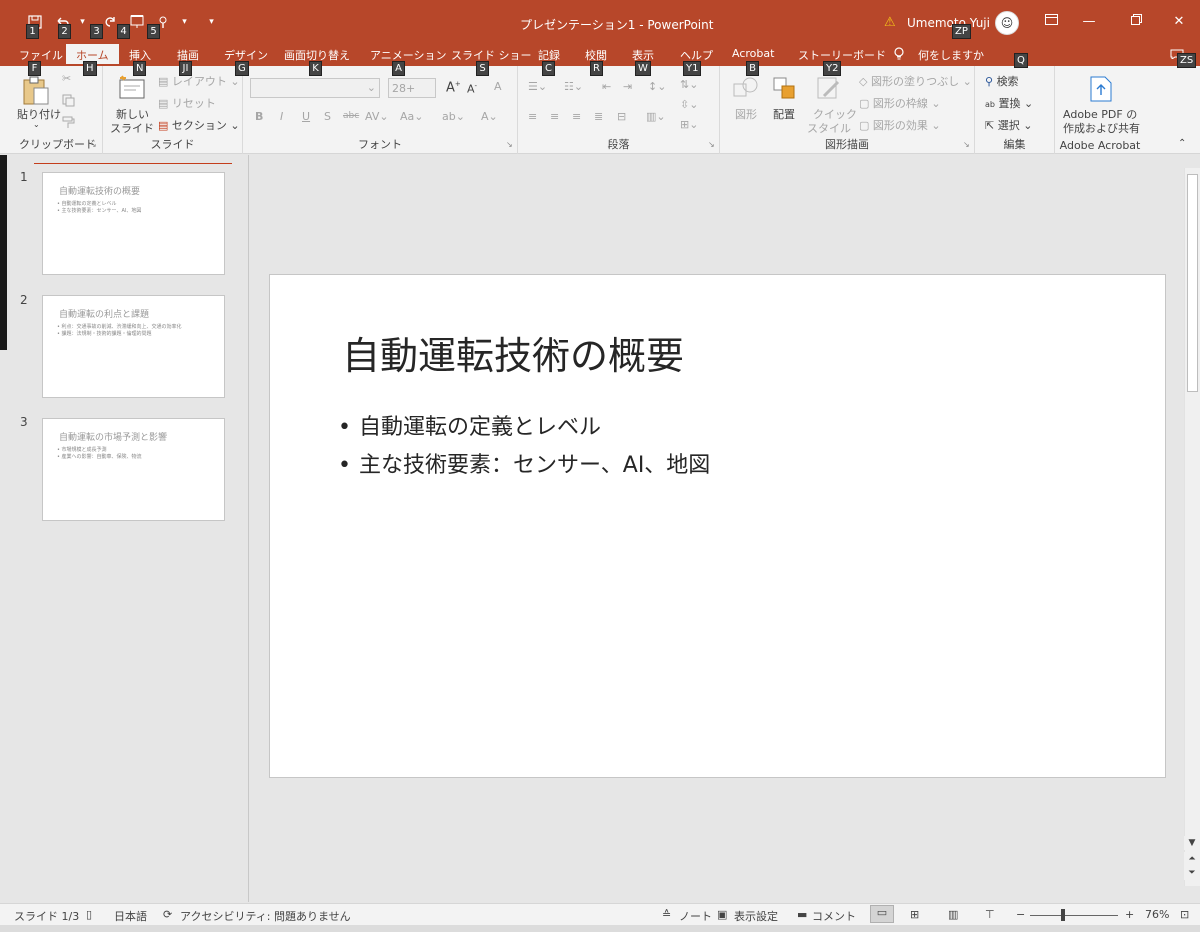 This screenshot has width=1200, height=932. What do you see at coordinates (1101, 90) in the screenshot?
I see `create-pdf-icon` at bounding box center [1101, 90].